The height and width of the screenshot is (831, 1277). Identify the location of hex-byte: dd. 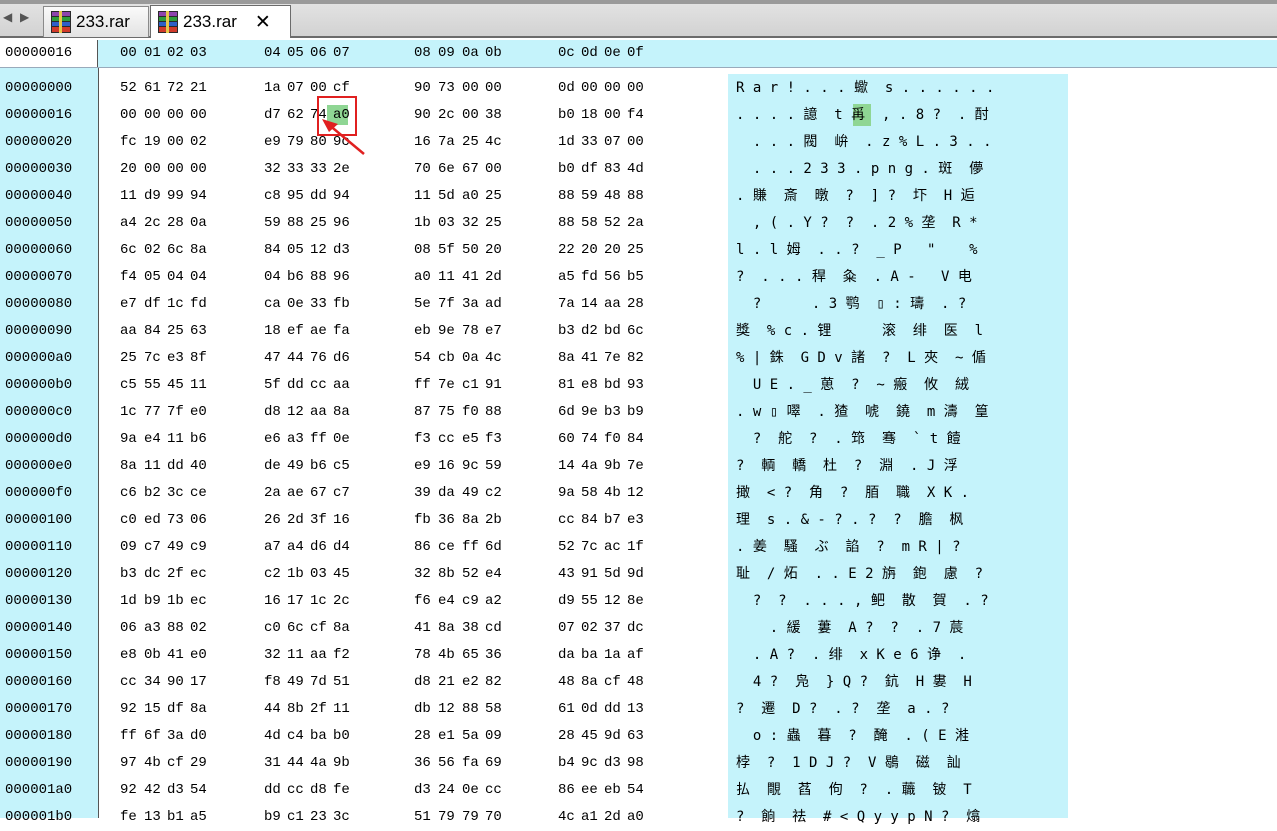
(612, 709).